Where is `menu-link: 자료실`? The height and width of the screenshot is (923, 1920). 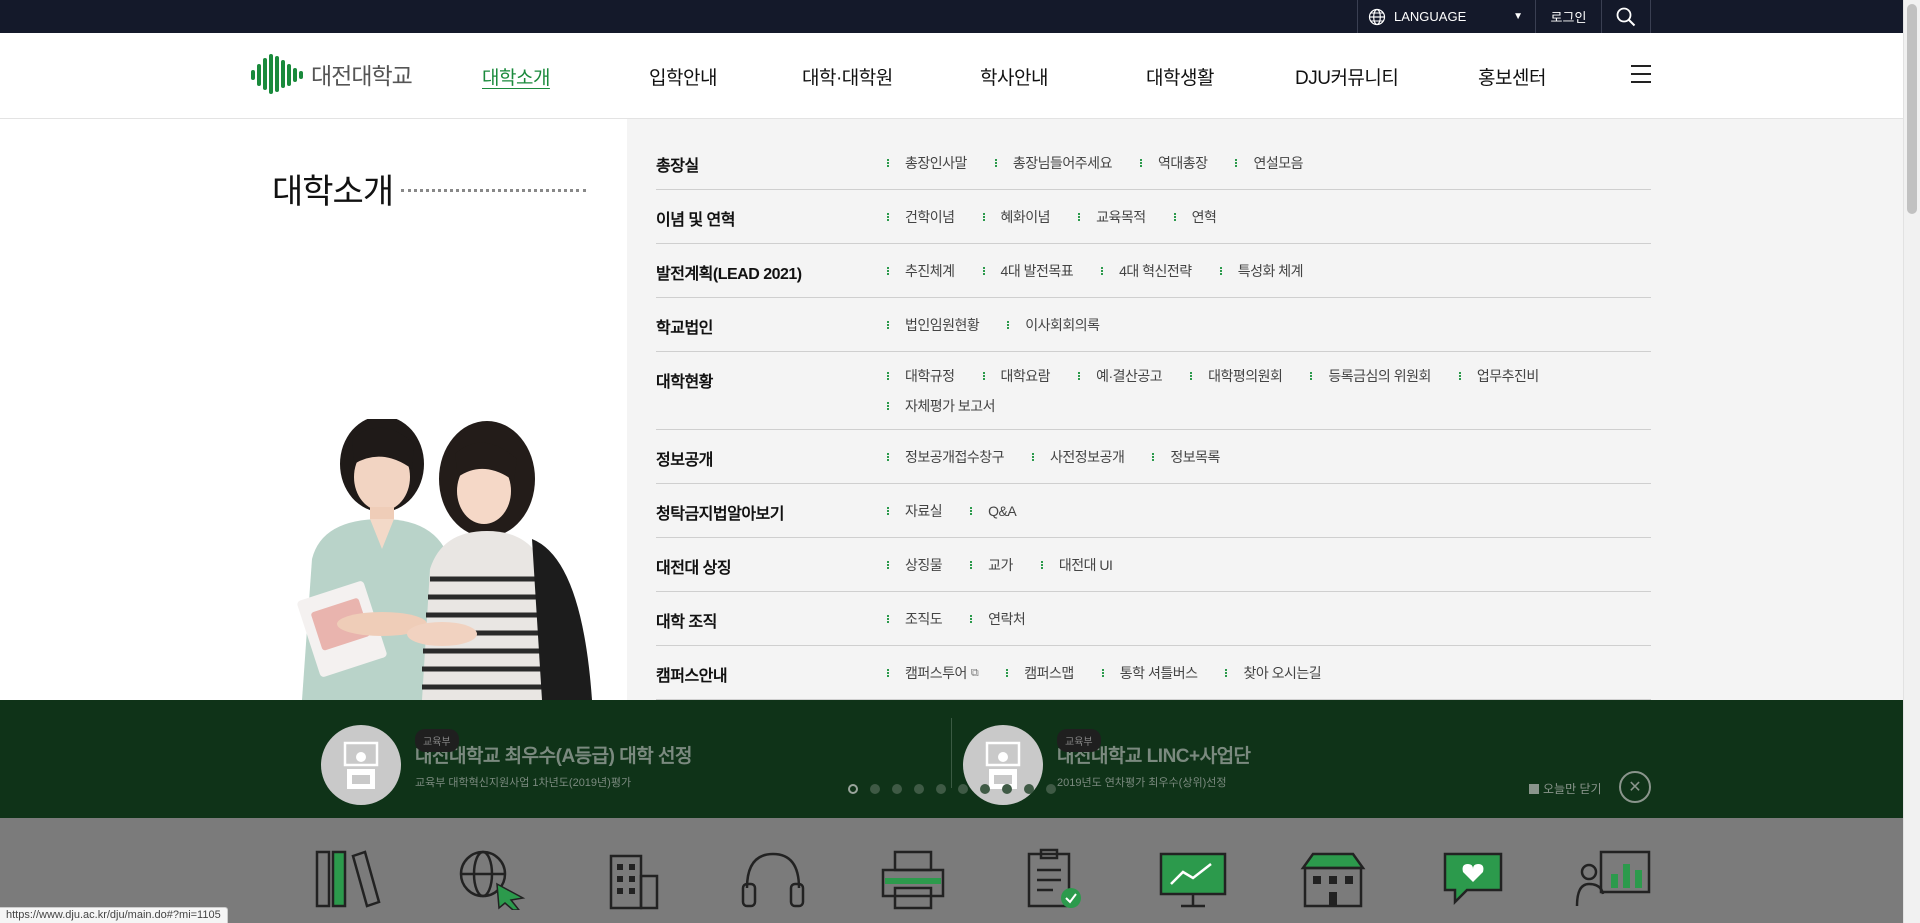
menu-link: 자료실 is located at coordinates (915, 511).